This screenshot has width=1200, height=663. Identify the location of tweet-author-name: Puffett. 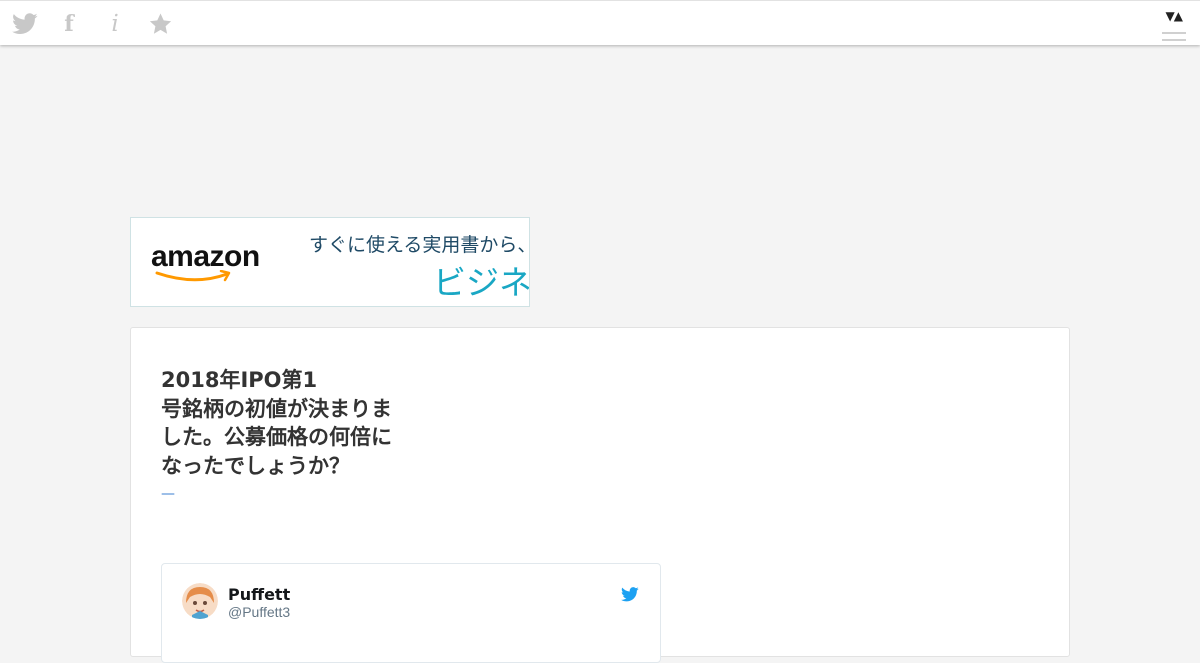
(259, 594).